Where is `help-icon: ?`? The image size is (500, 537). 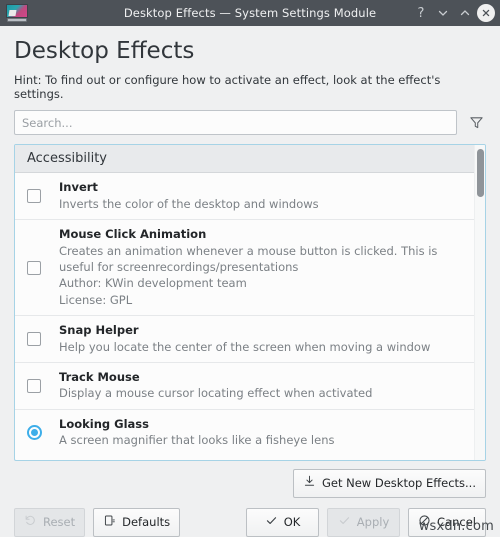 help-icon: ? is located at coordinates (421, 13).